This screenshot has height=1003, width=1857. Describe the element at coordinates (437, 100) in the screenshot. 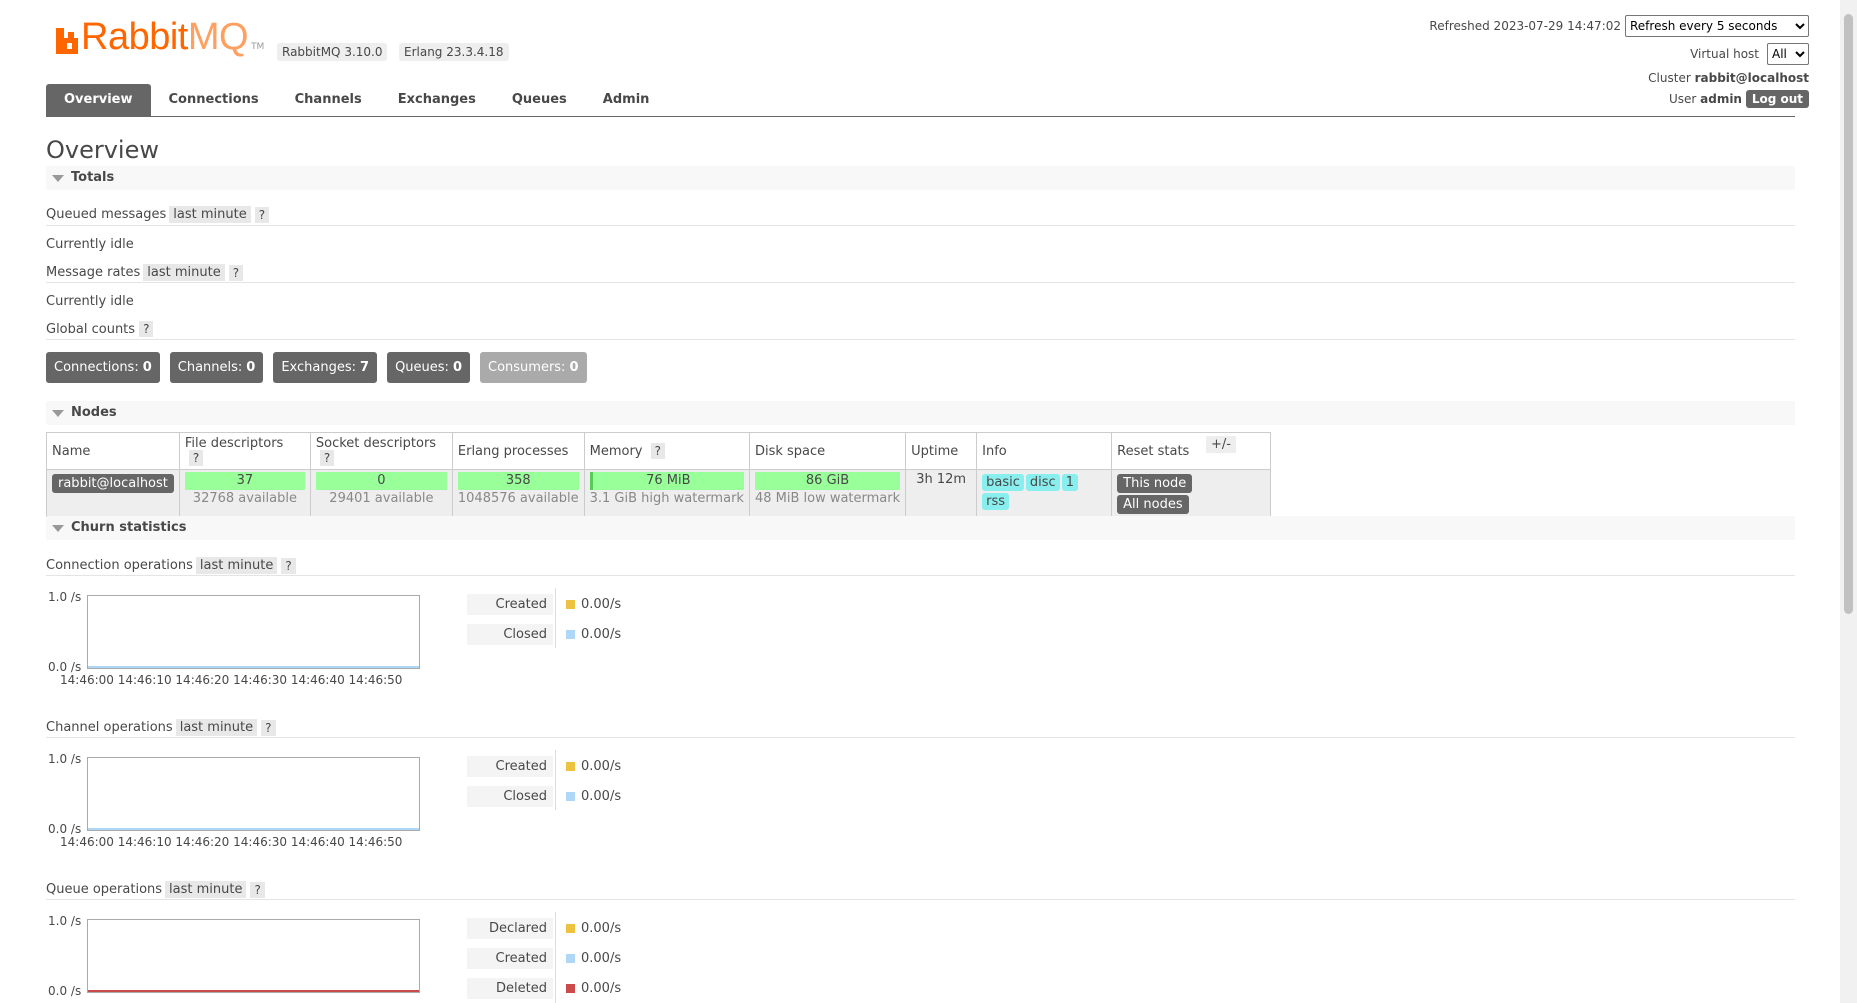

I see `tab-exchanges: Exchanges` at that location.